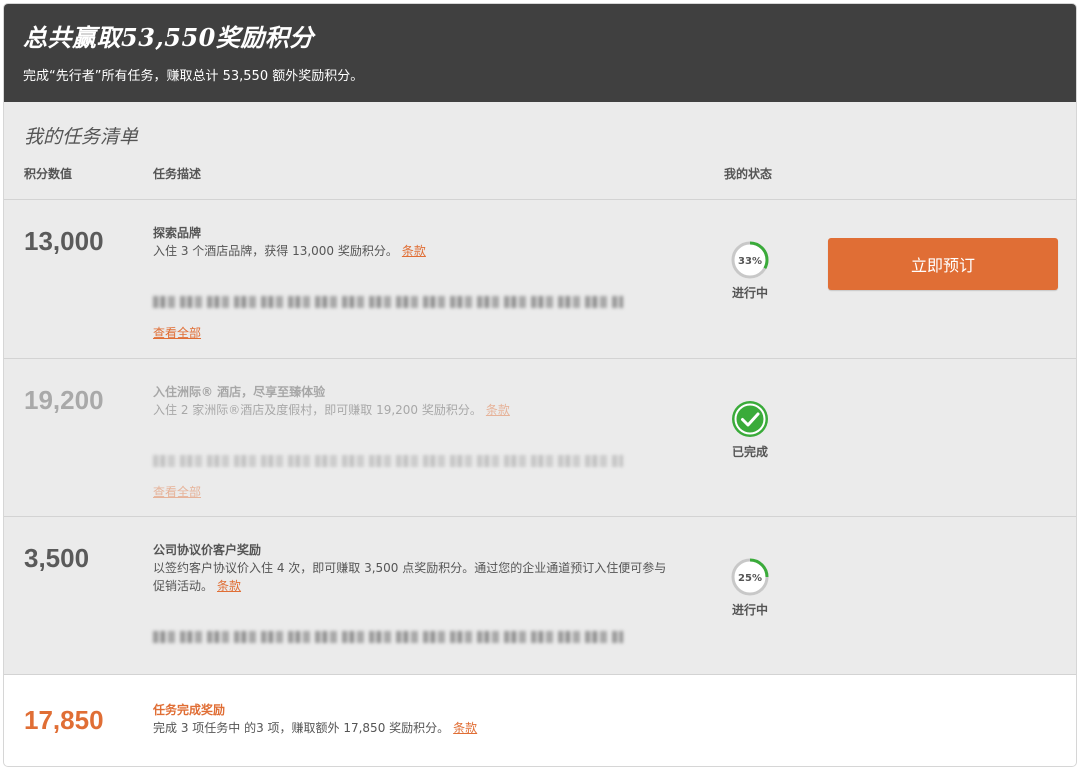 This screenshot has width=1080, height=769. I want to click on task-list-title: 我的任务清单, so click(81, 137).